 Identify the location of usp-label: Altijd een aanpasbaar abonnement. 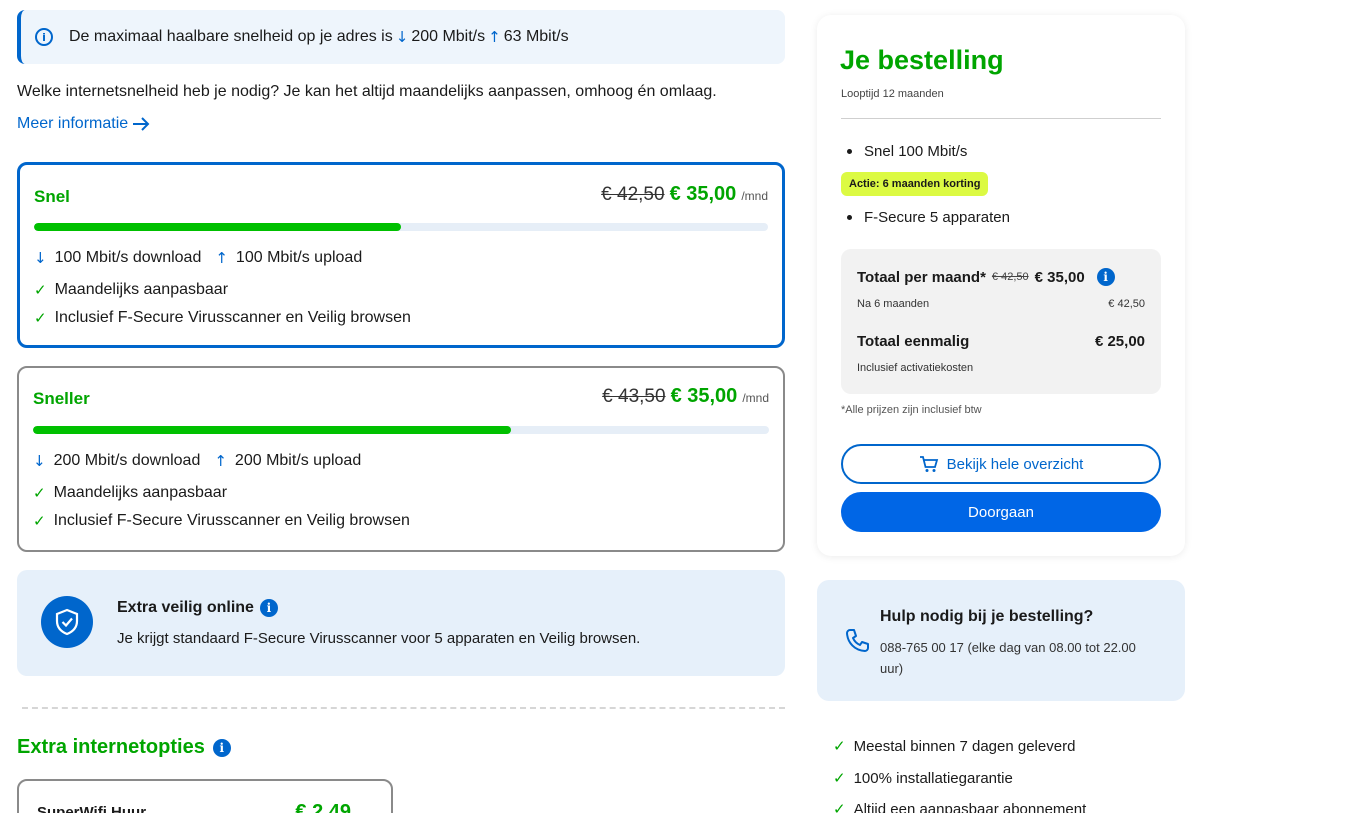
(970, 806).